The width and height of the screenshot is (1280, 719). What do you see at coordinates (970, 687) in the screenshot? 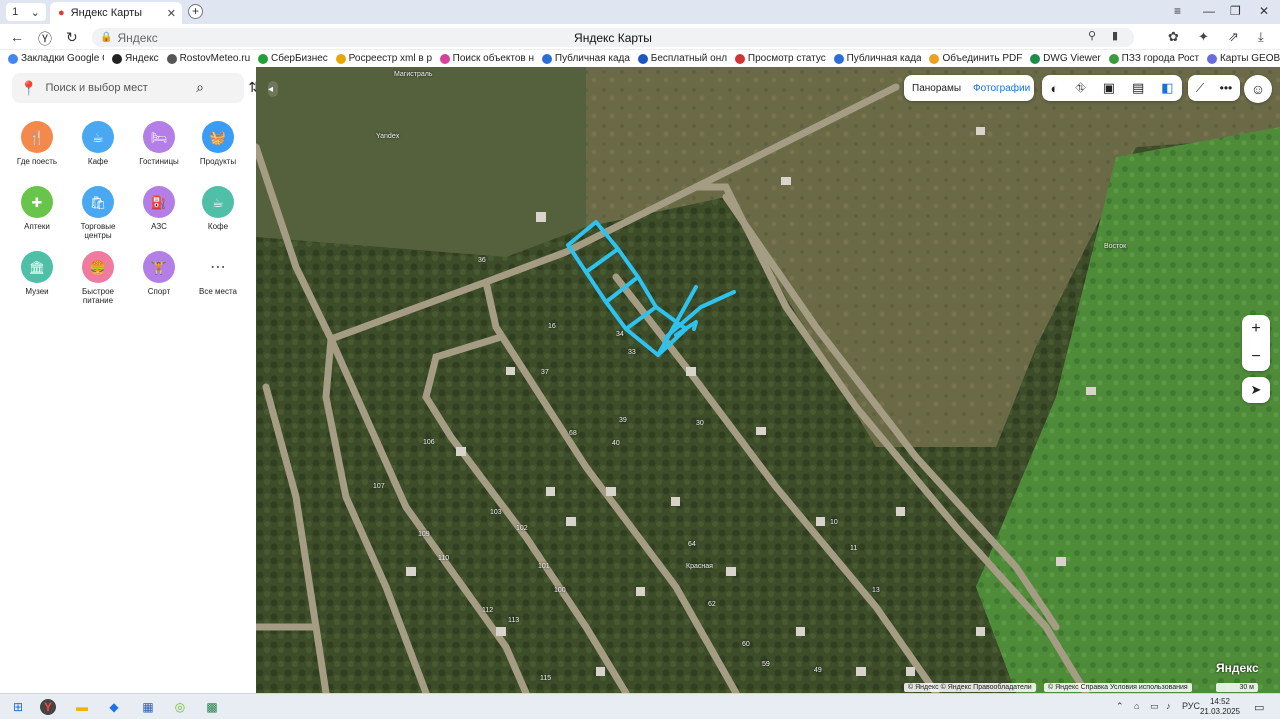
I see `attribution-left: © Яндекс © Яндекс Правообладатели` at bounding box center [970, 687].